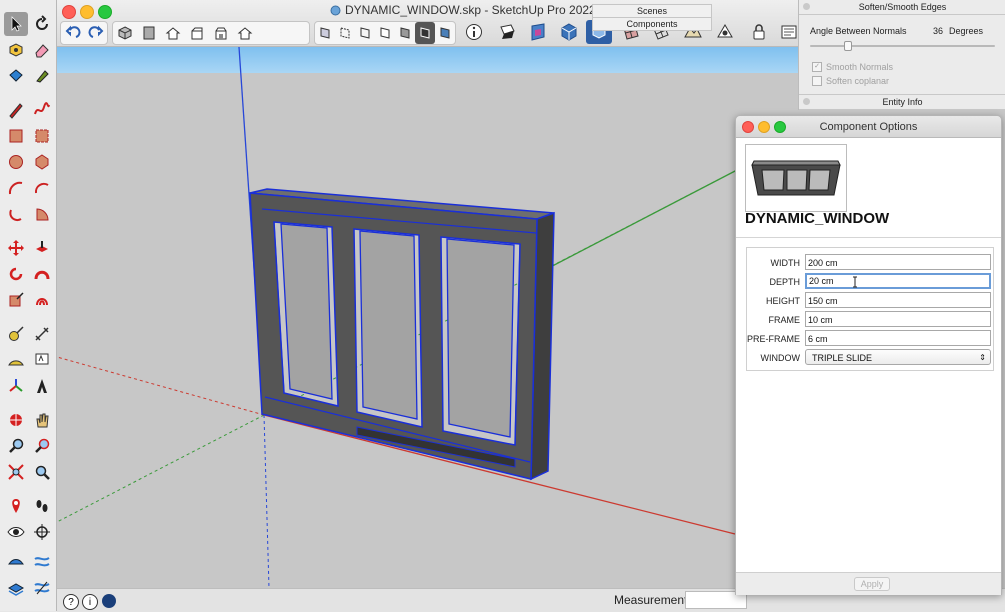 This screenshot has width=1005, height=612. Describe the element at coordinates (759, 32) in the screenshot. I see `lock-button` at that location.